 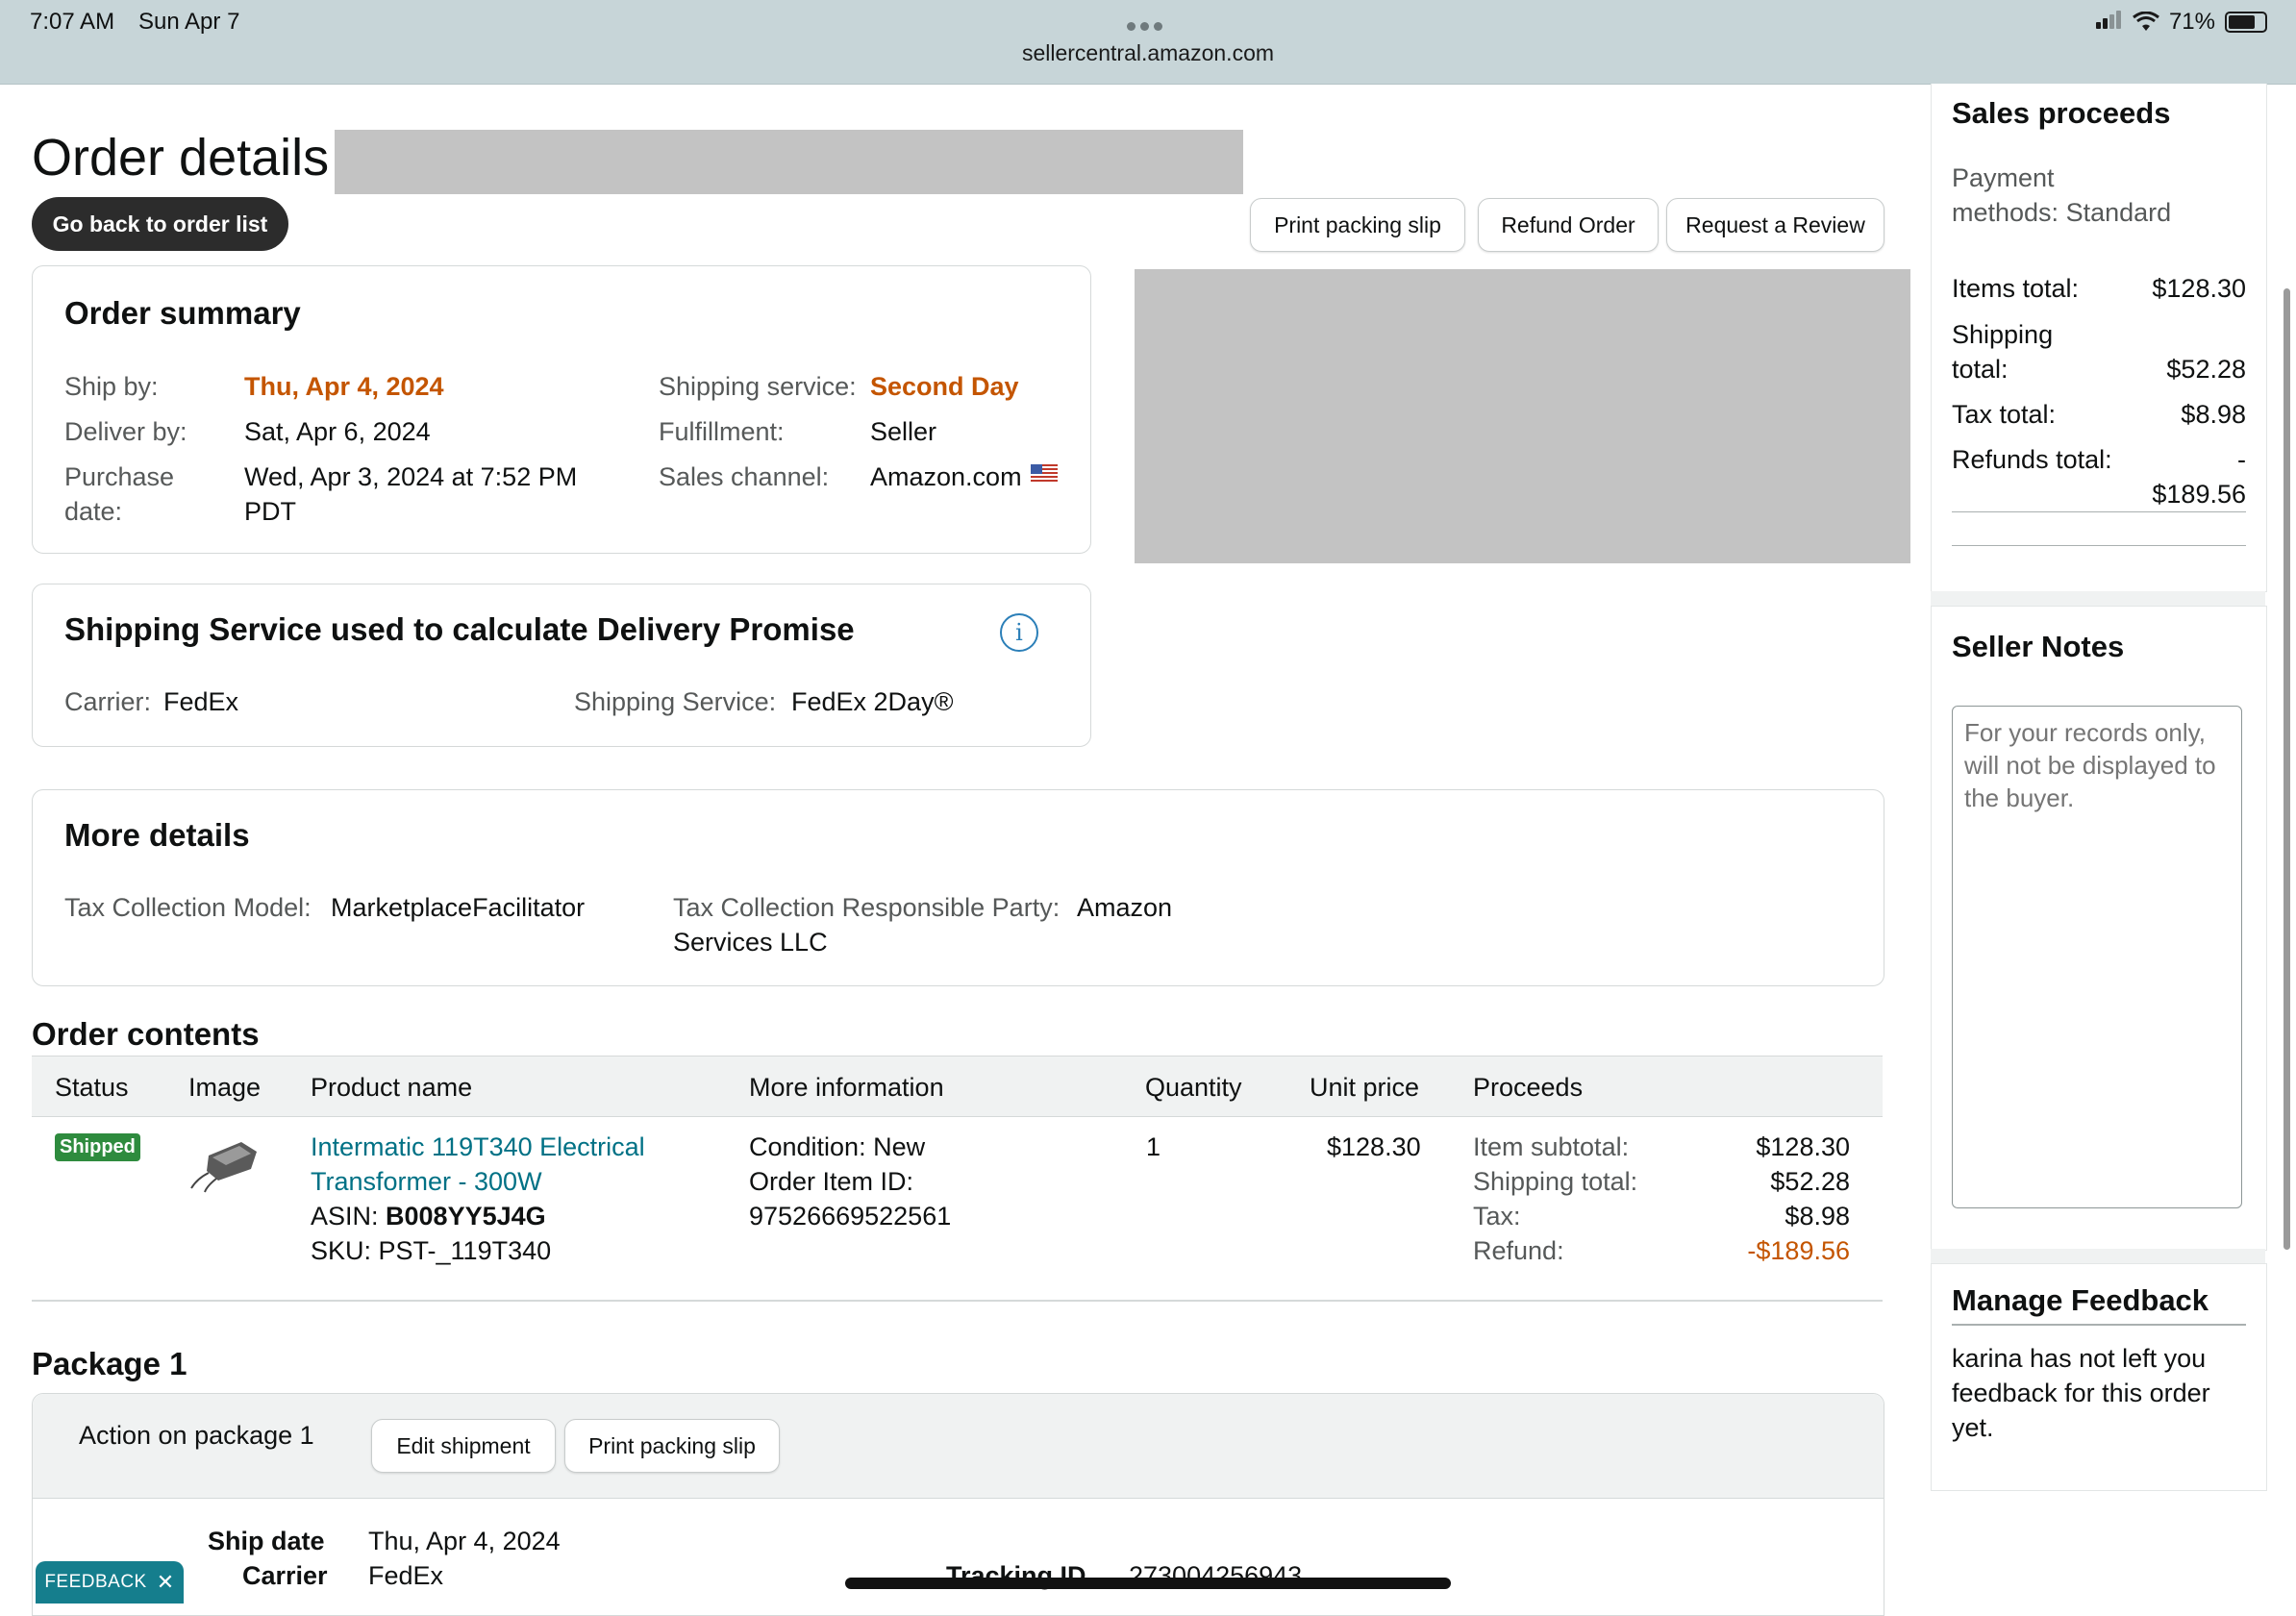 I want to click on close-icon: ✕, so click(x=166, y=1582).